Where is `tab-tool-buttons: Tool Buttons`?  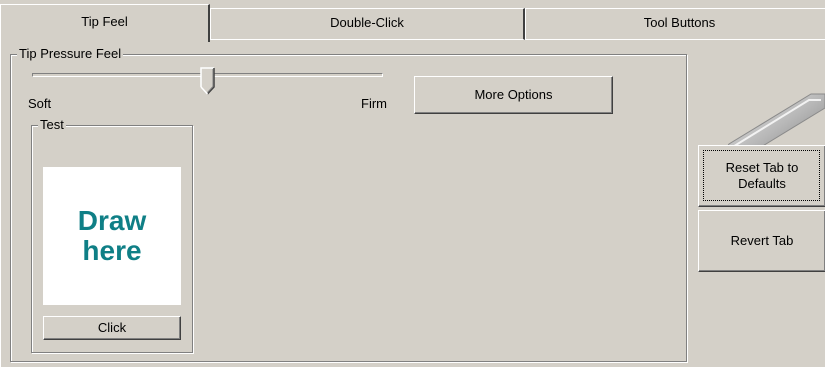
tab-tool-buttons: Tool Buttons is located at coordinates (675, 24).